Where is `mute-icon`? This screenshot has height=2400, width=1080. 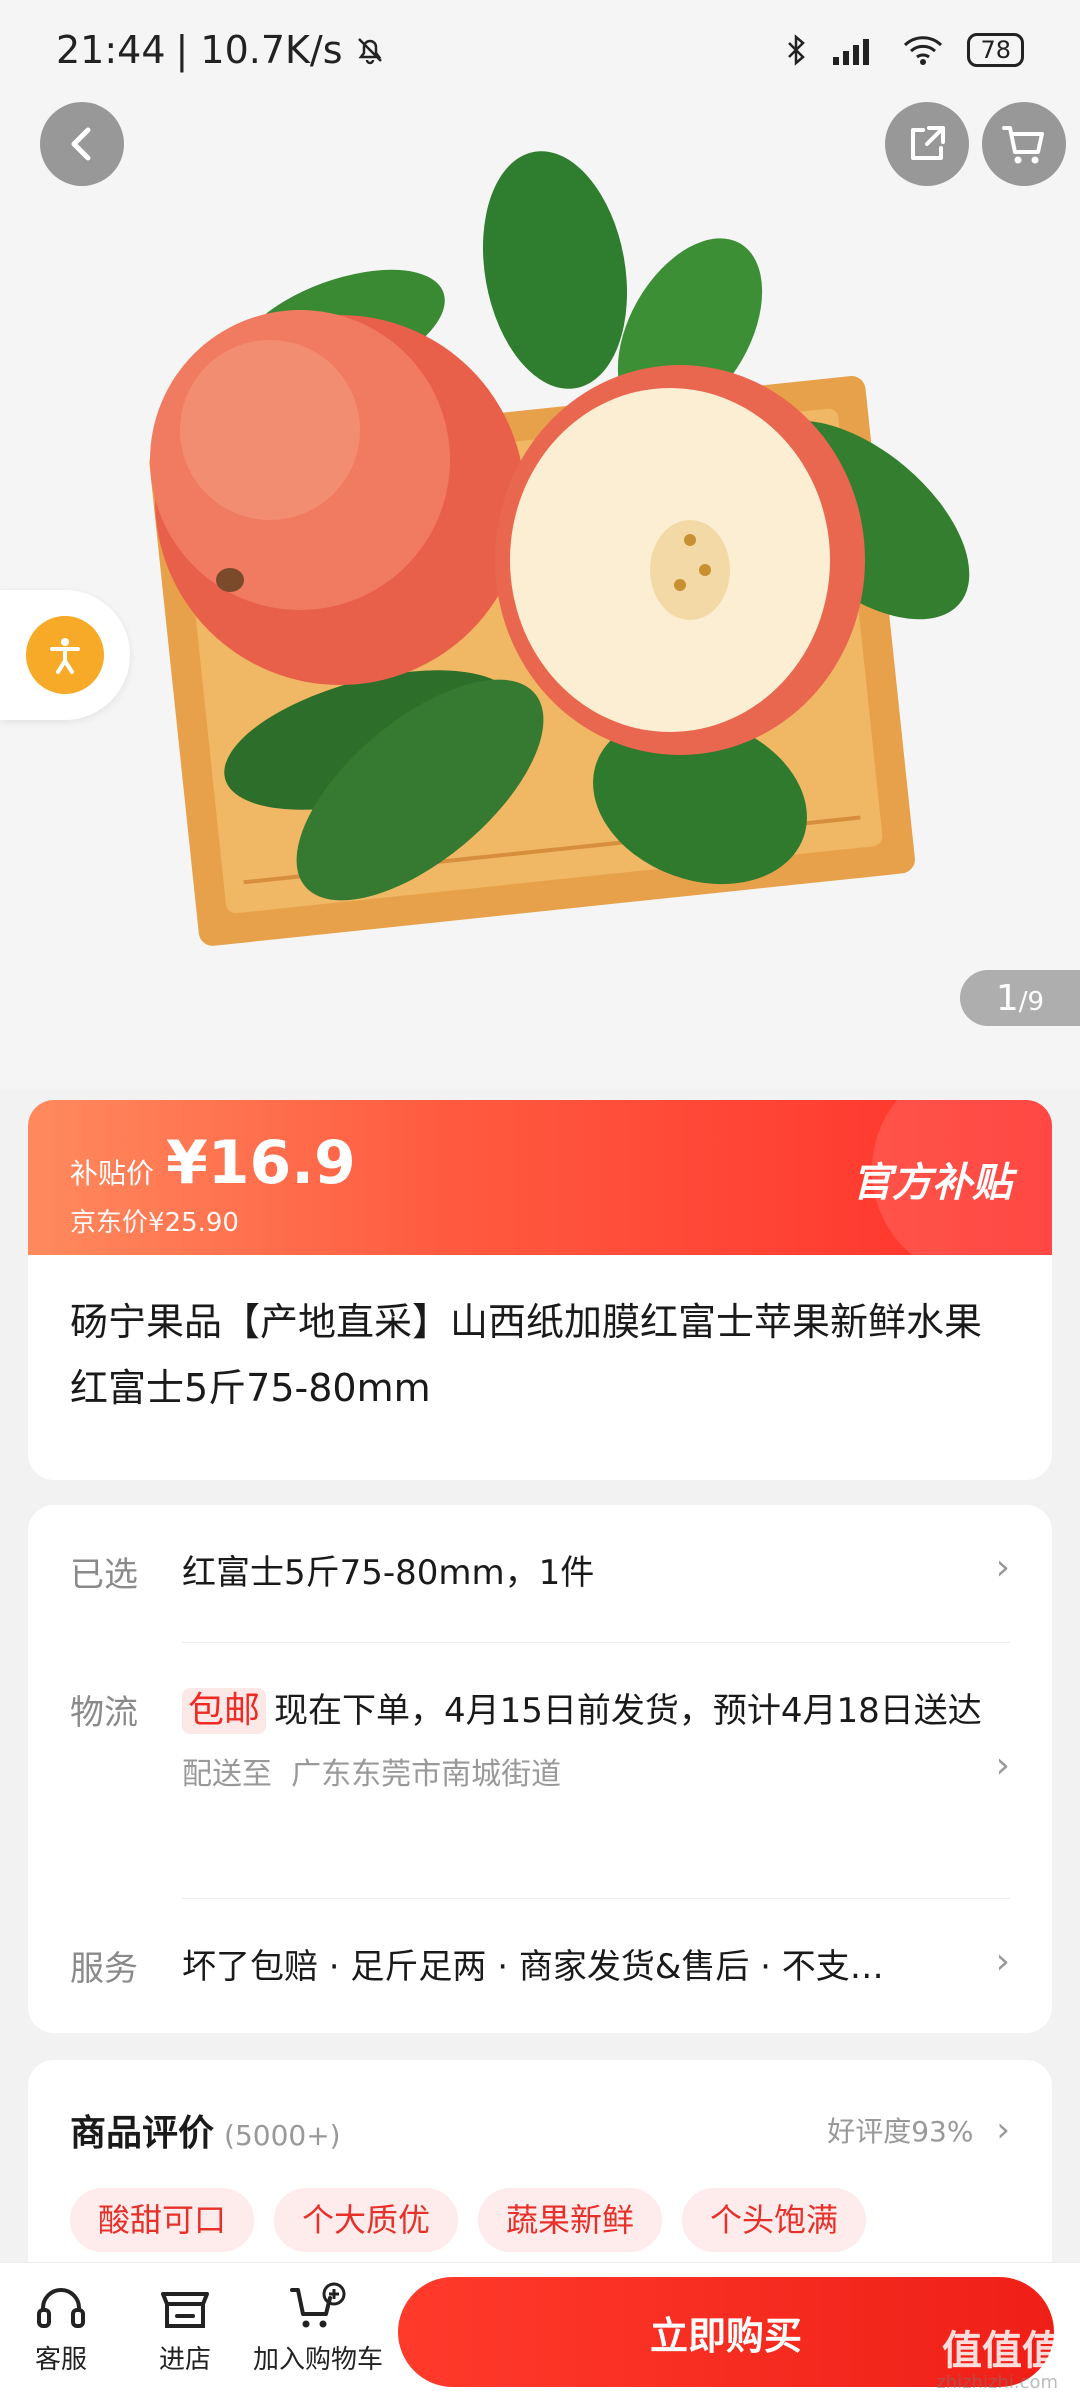 mute-icon is located at coordinates (369, 51).